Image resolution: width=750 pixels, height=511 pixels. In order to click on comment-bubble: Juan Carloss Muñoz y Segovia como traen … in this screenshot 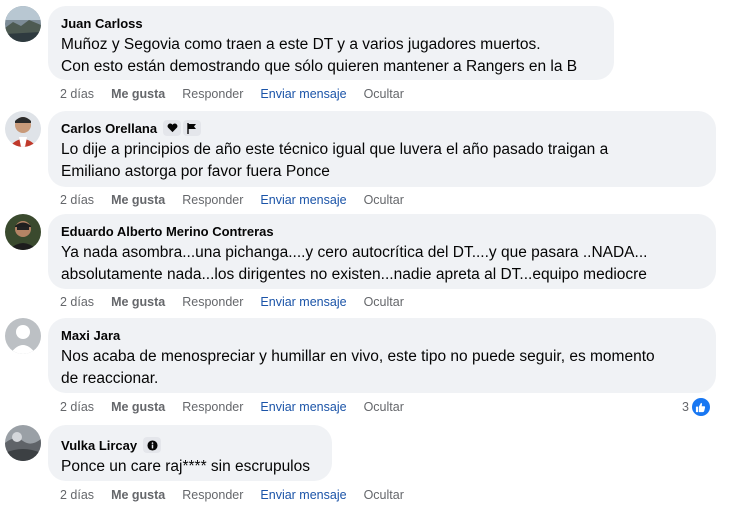, I will do `click(331, 43)`.